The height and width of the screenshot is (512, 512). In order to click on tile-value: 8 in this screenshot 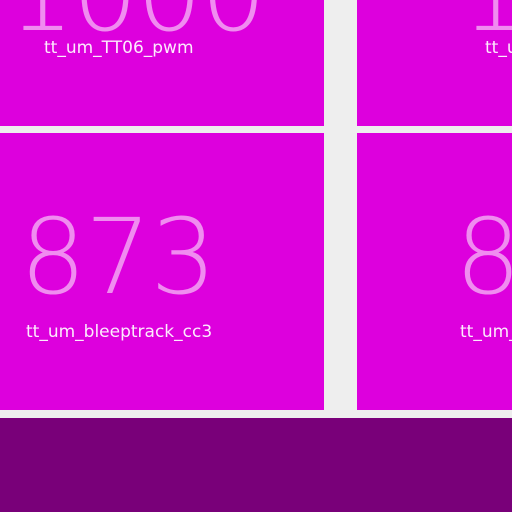, I will do `click(483, 257)`.